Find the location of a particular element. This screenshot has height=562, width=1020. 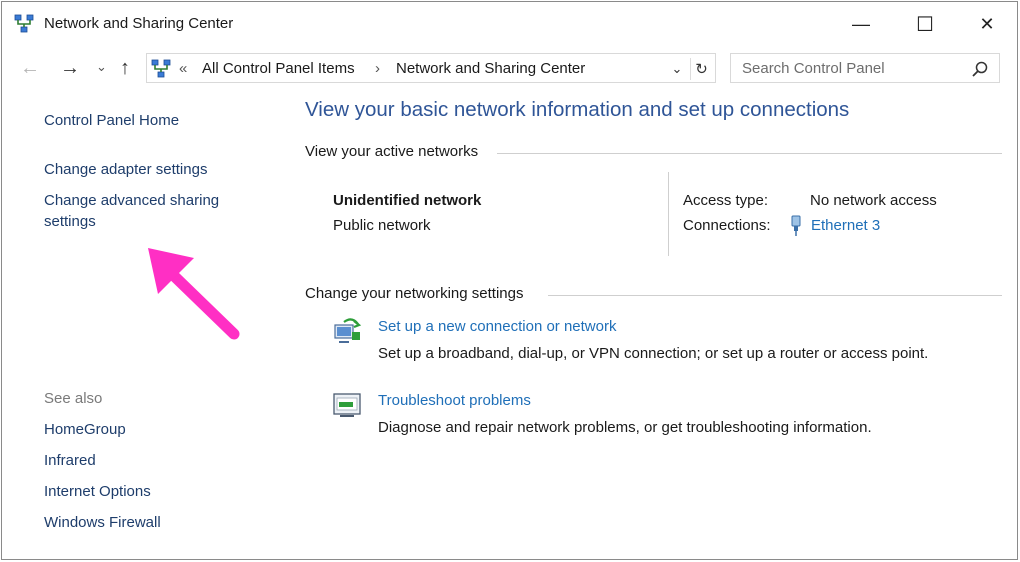

minimize-button: — is located at coordinates (861, 24).